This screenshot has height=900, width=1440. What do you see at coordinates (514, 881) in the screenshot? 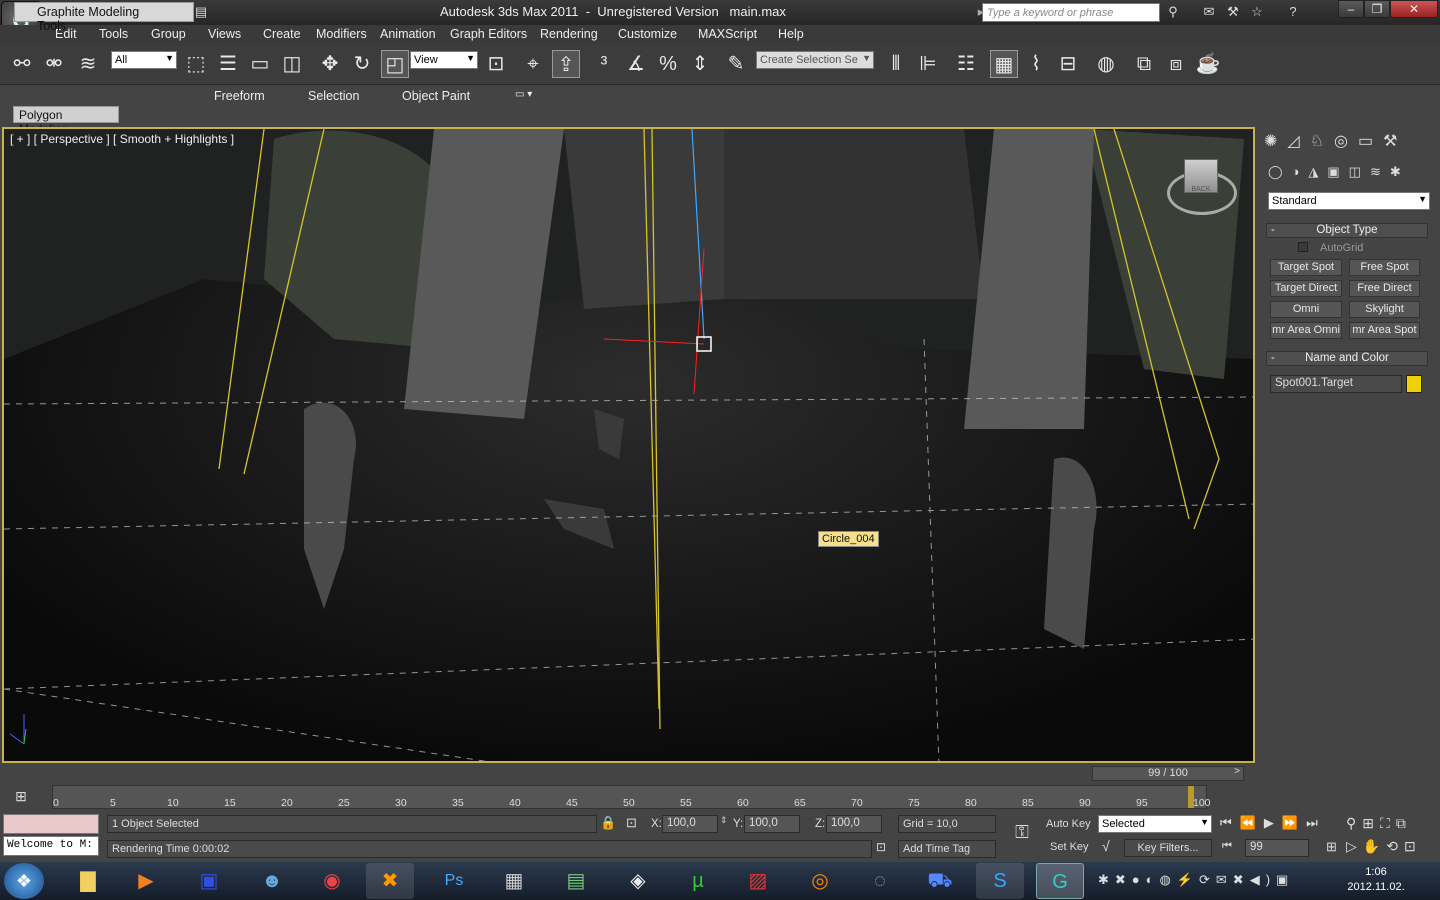
I see `calculator-icon: ▦` at bounding box center [514, 881].